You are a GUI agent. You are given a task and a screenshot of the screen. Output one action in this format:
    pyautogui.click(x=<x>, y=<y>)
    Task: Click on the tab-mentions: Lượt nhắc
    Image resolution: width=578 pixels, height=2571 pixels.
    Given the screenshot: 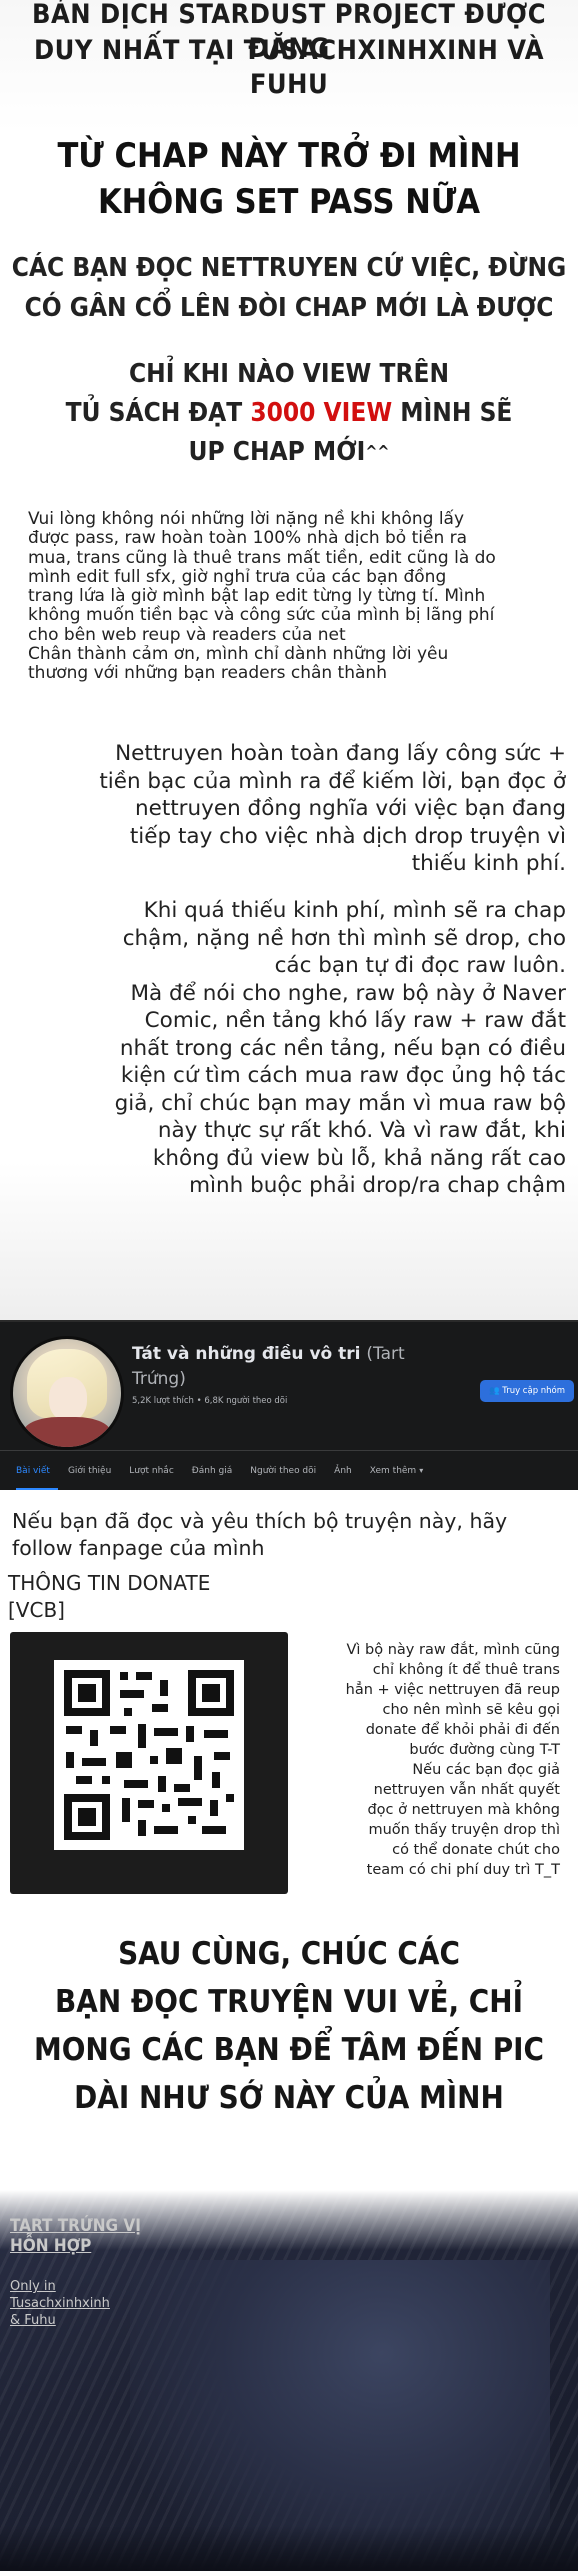 What is the action you would take?
    pyautogui.click(x=151, y=1471)
    